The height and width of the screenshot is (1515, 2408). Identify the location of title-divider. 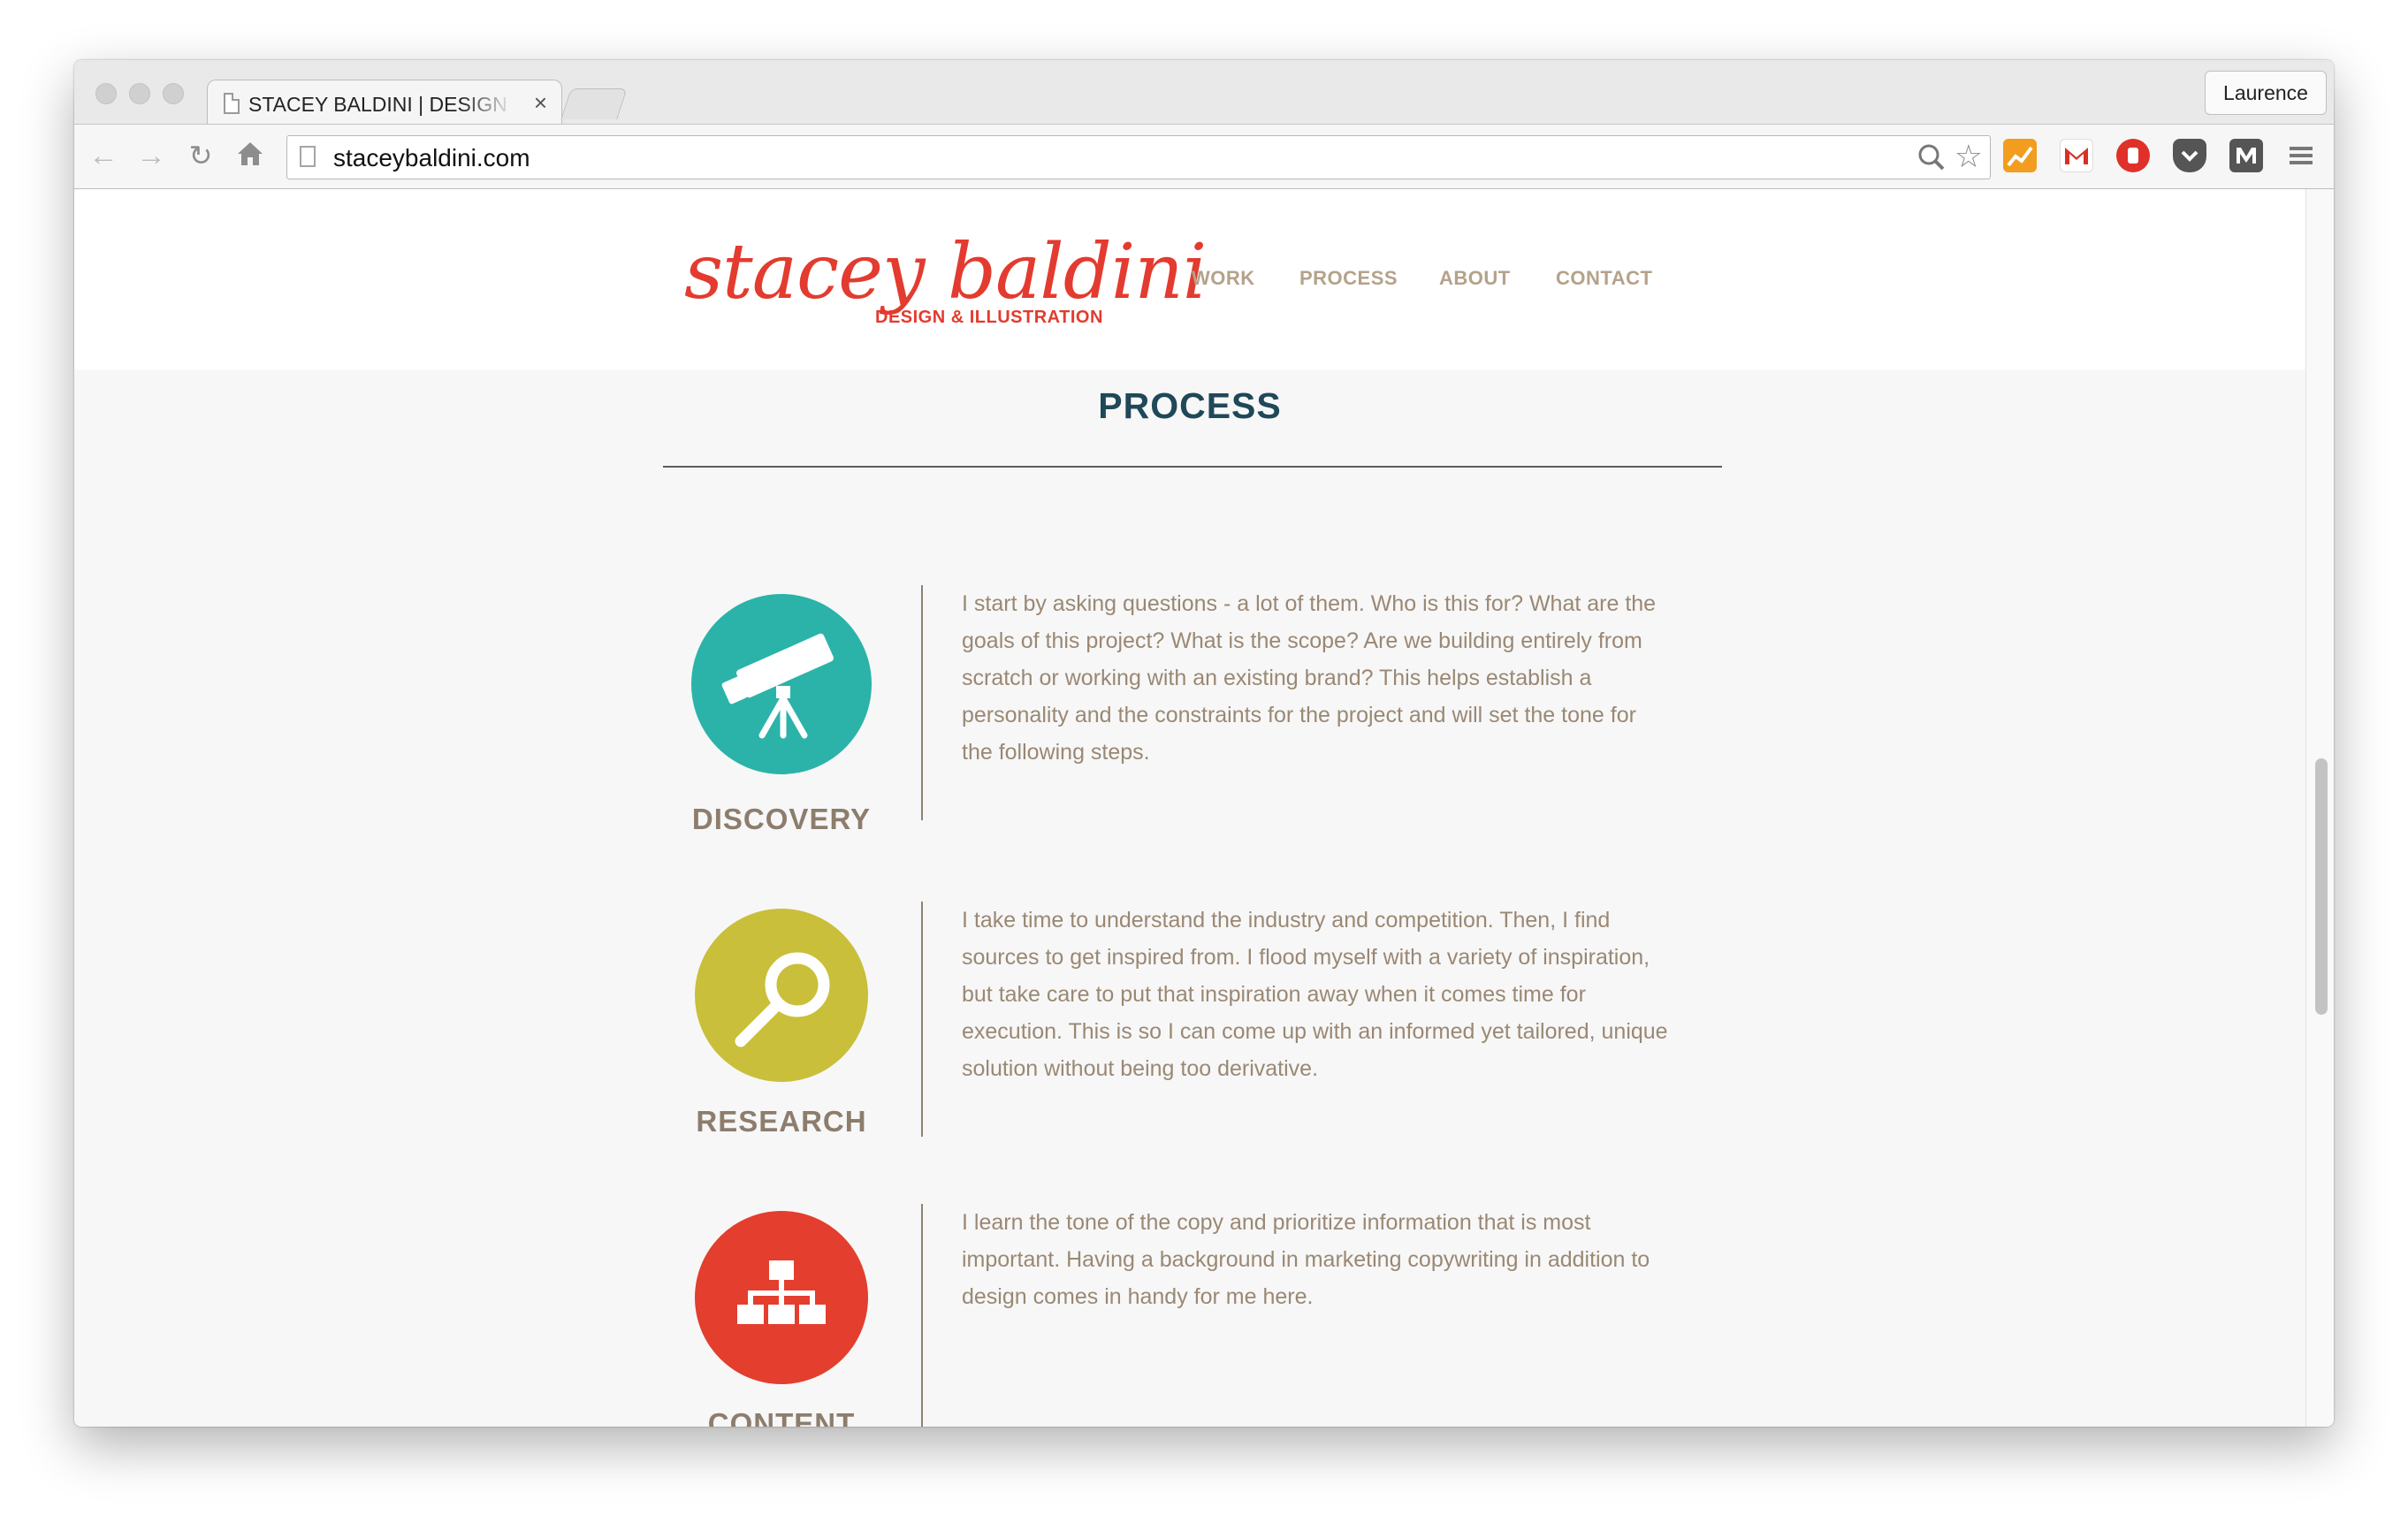
(1192, 467).